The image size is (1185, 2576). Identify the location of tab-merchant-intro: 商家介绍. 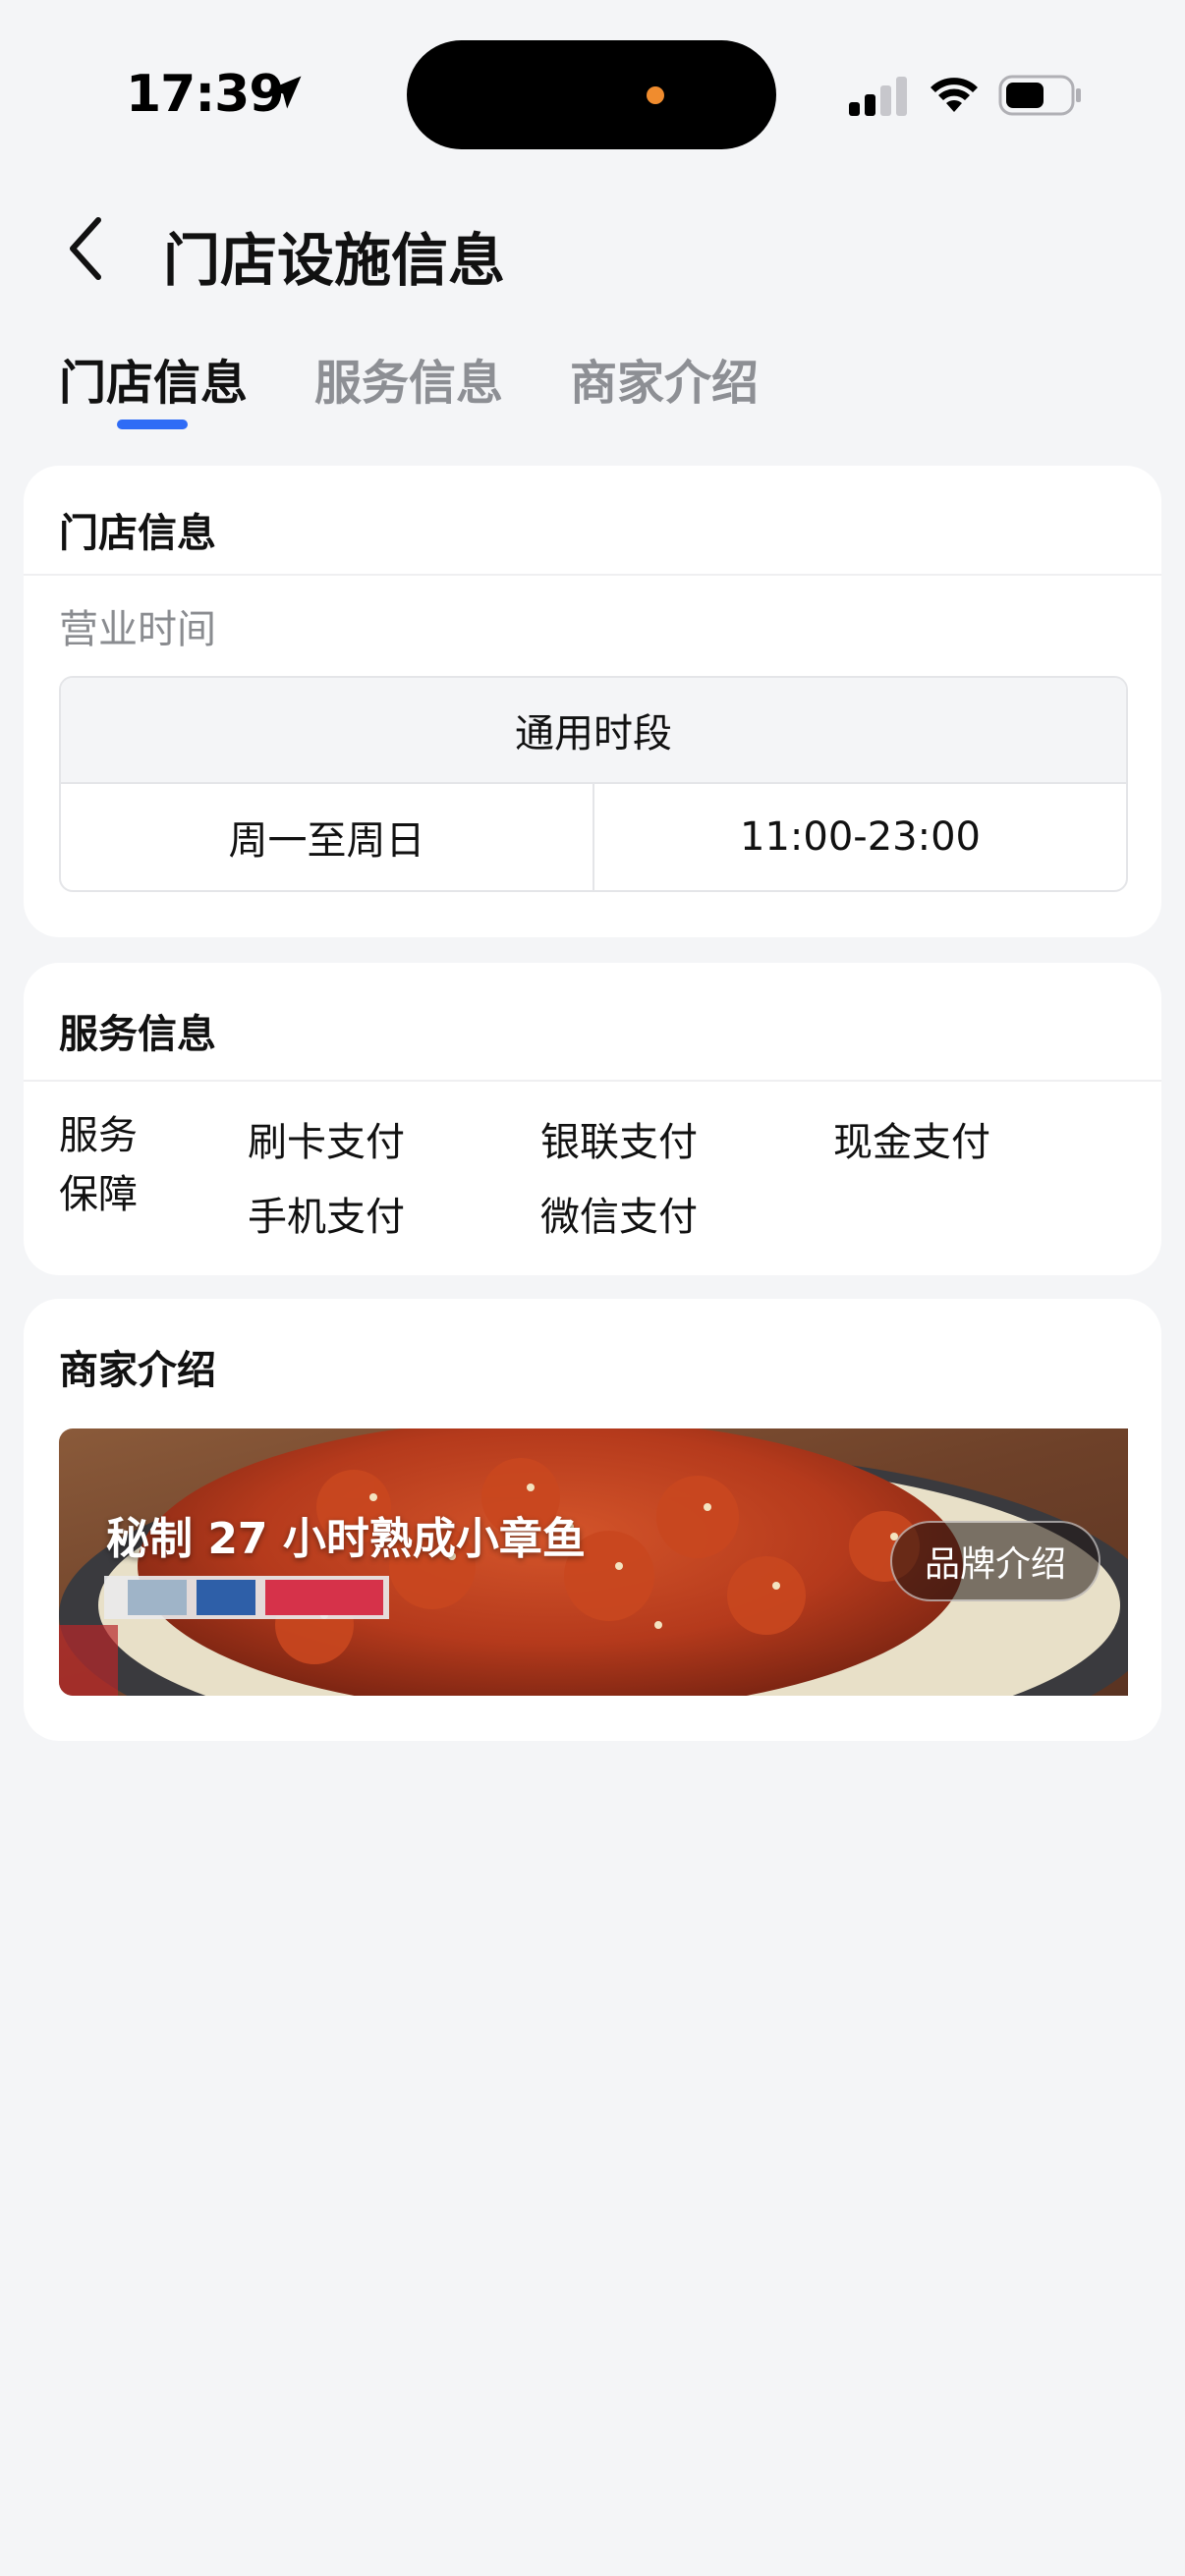
(664, 388).